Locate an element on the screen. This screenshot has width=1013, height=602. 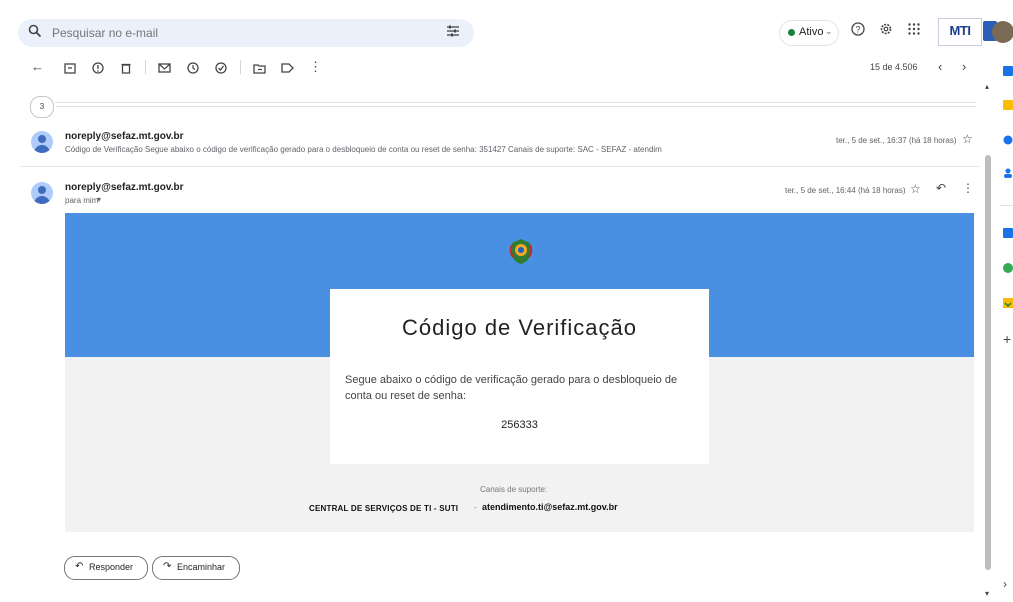
gear-icon is located at coordinates (886, 31).